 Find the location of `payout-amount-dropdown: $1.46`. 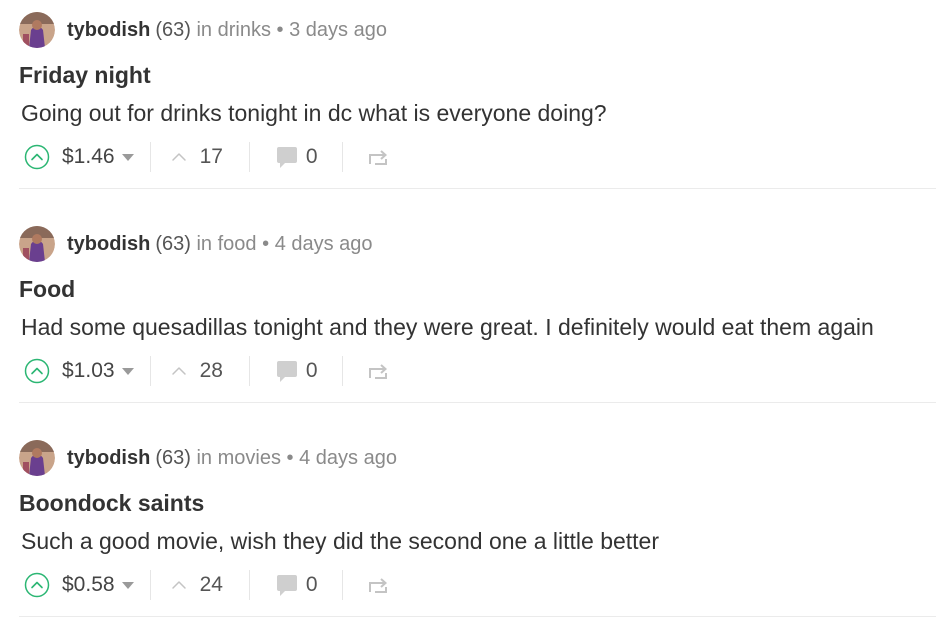

payout-amount-dropdown: $1.46 is located at coordinates (98, 157).